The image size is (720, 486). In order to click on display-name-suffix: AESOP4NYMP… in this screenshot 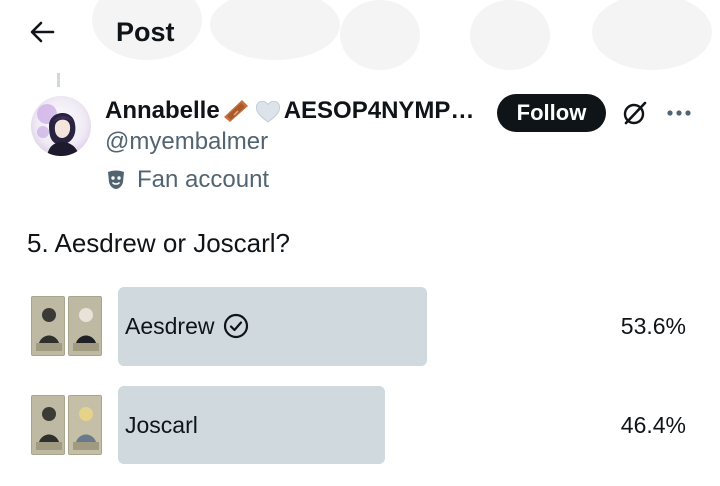, I will do `click(379, 110)`.